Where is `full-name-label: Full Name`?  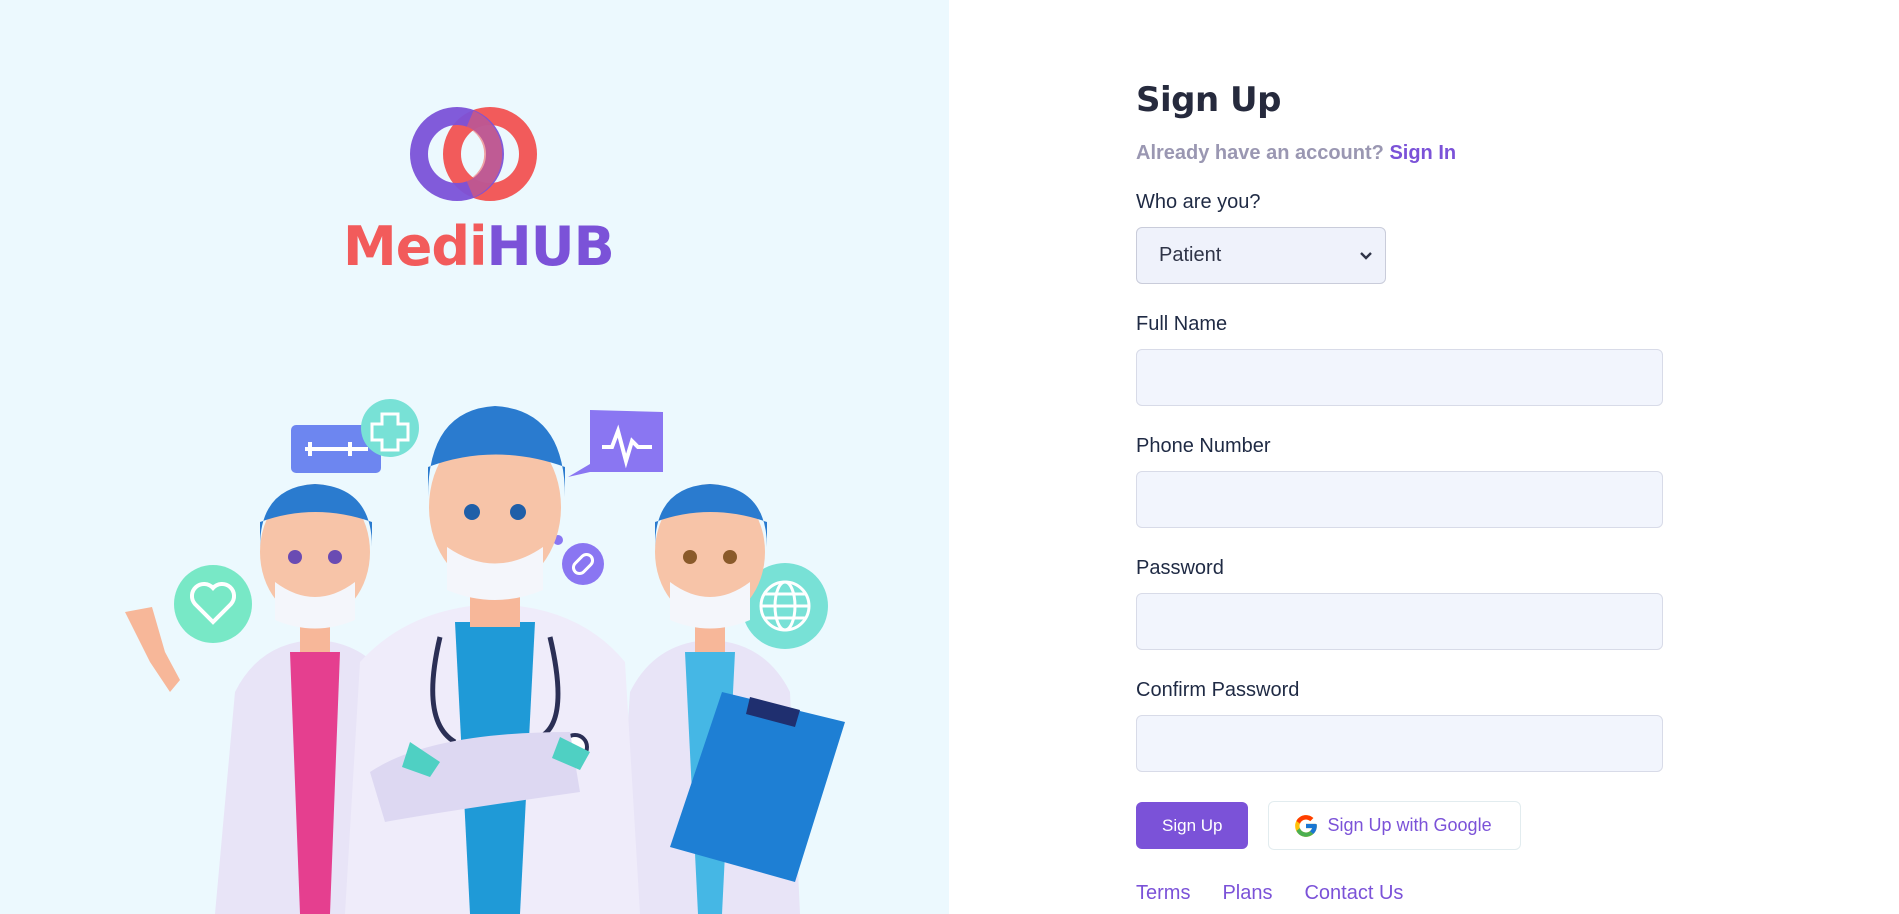 full-name-label: Full Name is located at coordinates (1182, 324).